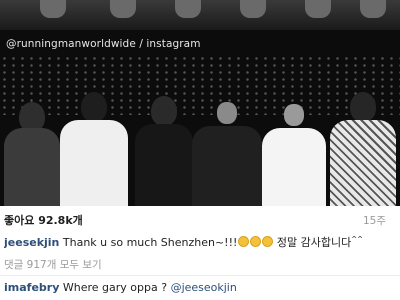 The image size is (400, 300). What do you see at coordinates (312, 242) in the screenshot?
I see `caption-text-korean: 정말 감사합니다` at bounding box center [312, 242].